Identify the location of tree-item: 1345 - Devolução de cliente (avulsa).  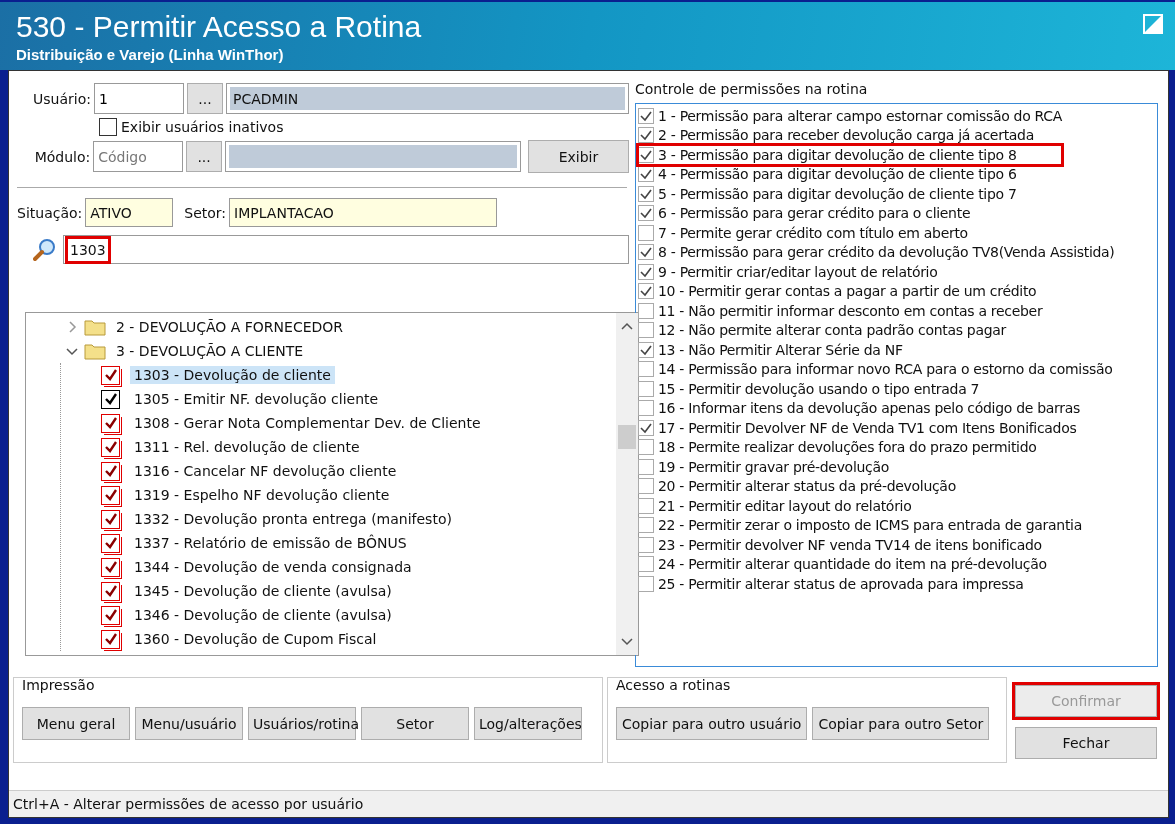
(263, 591).